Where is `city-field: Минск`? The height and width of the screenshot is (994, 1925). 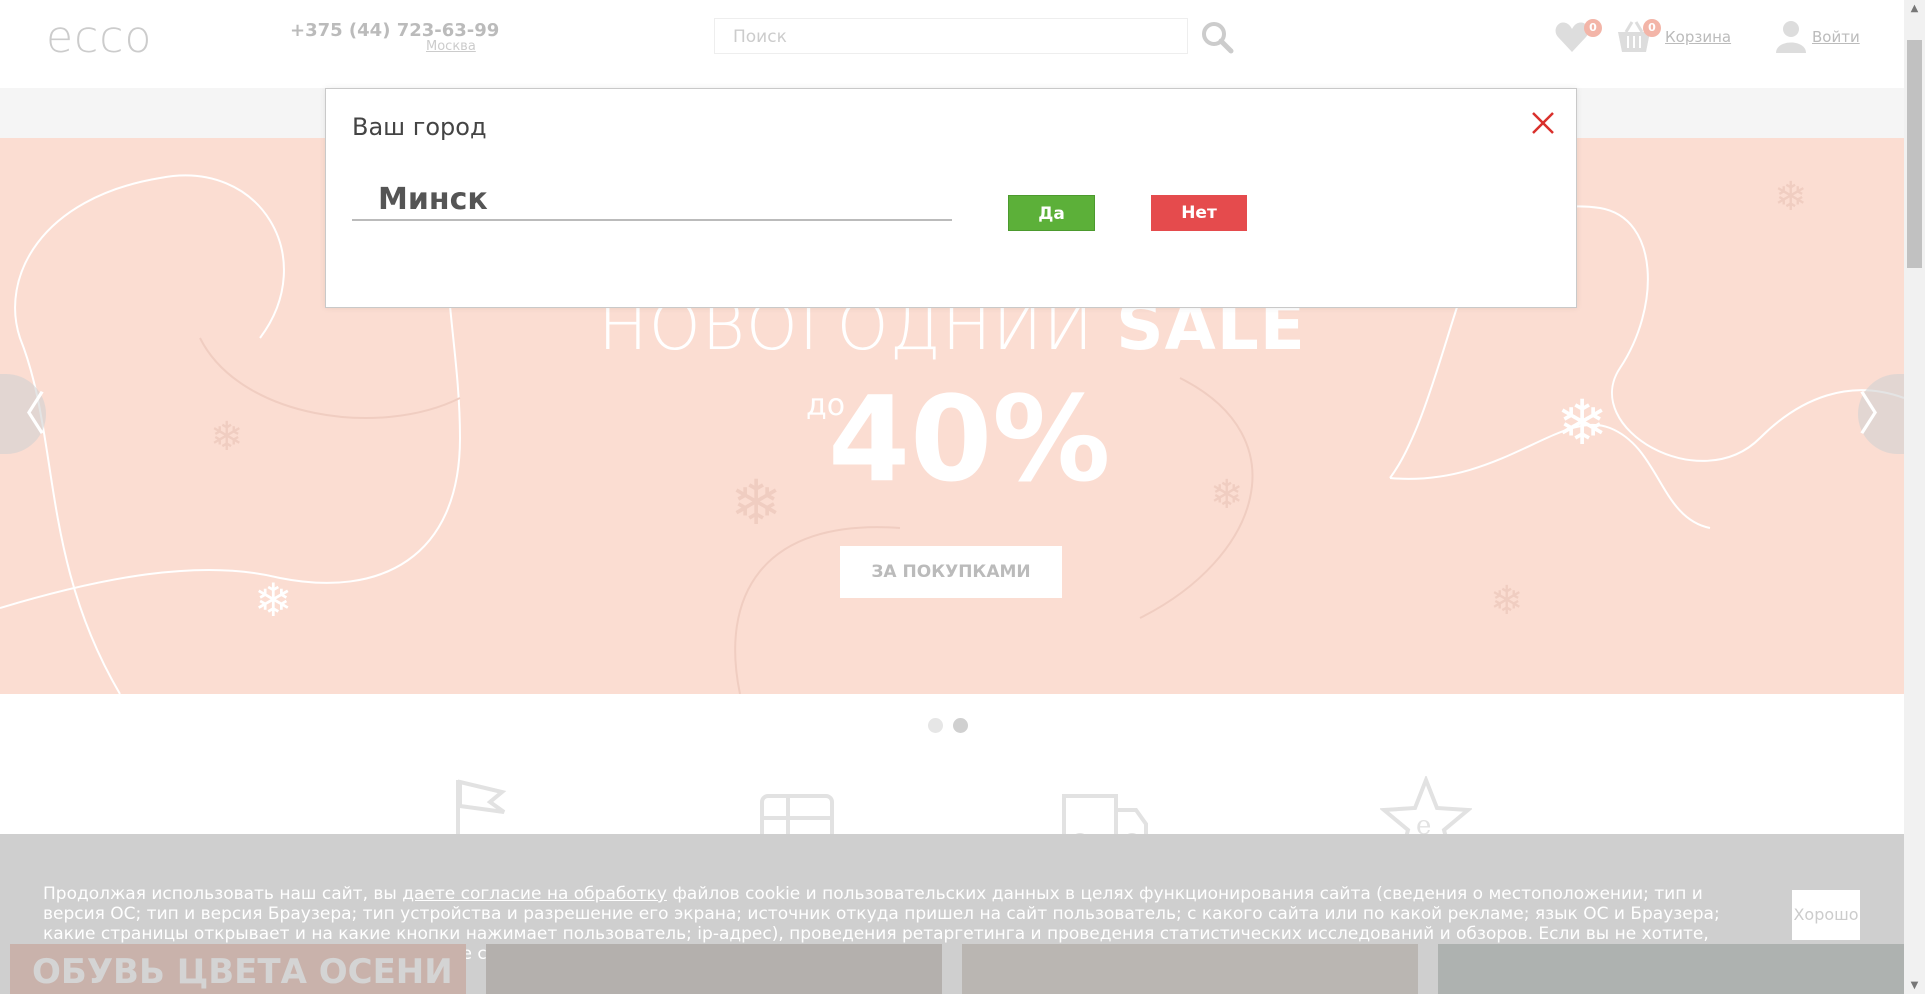
city-field: Минск is located at coordinates (652, 200).